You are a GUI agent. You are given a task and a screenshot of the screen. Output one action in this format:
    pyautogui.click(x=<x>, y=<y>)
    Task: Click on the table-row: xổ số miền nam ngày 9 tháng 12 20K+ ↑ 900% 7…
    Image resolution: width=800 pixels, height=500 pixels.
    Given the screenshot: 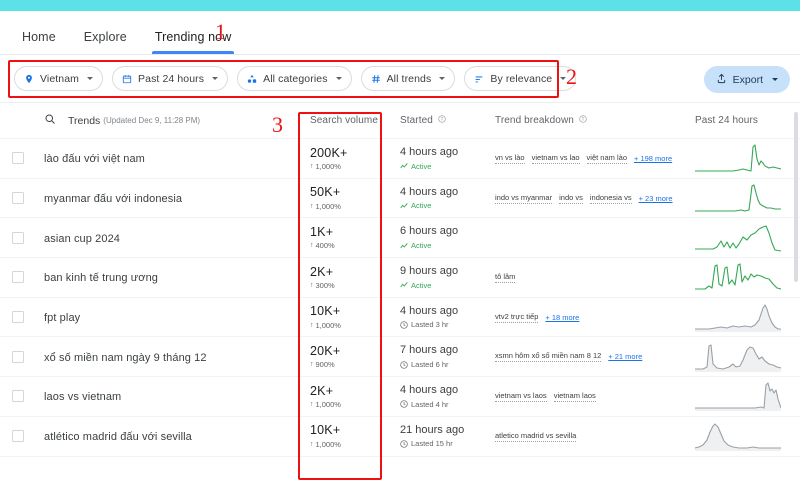 What is the action you would take?
    pyautogui.click(x=400, y=357)
    